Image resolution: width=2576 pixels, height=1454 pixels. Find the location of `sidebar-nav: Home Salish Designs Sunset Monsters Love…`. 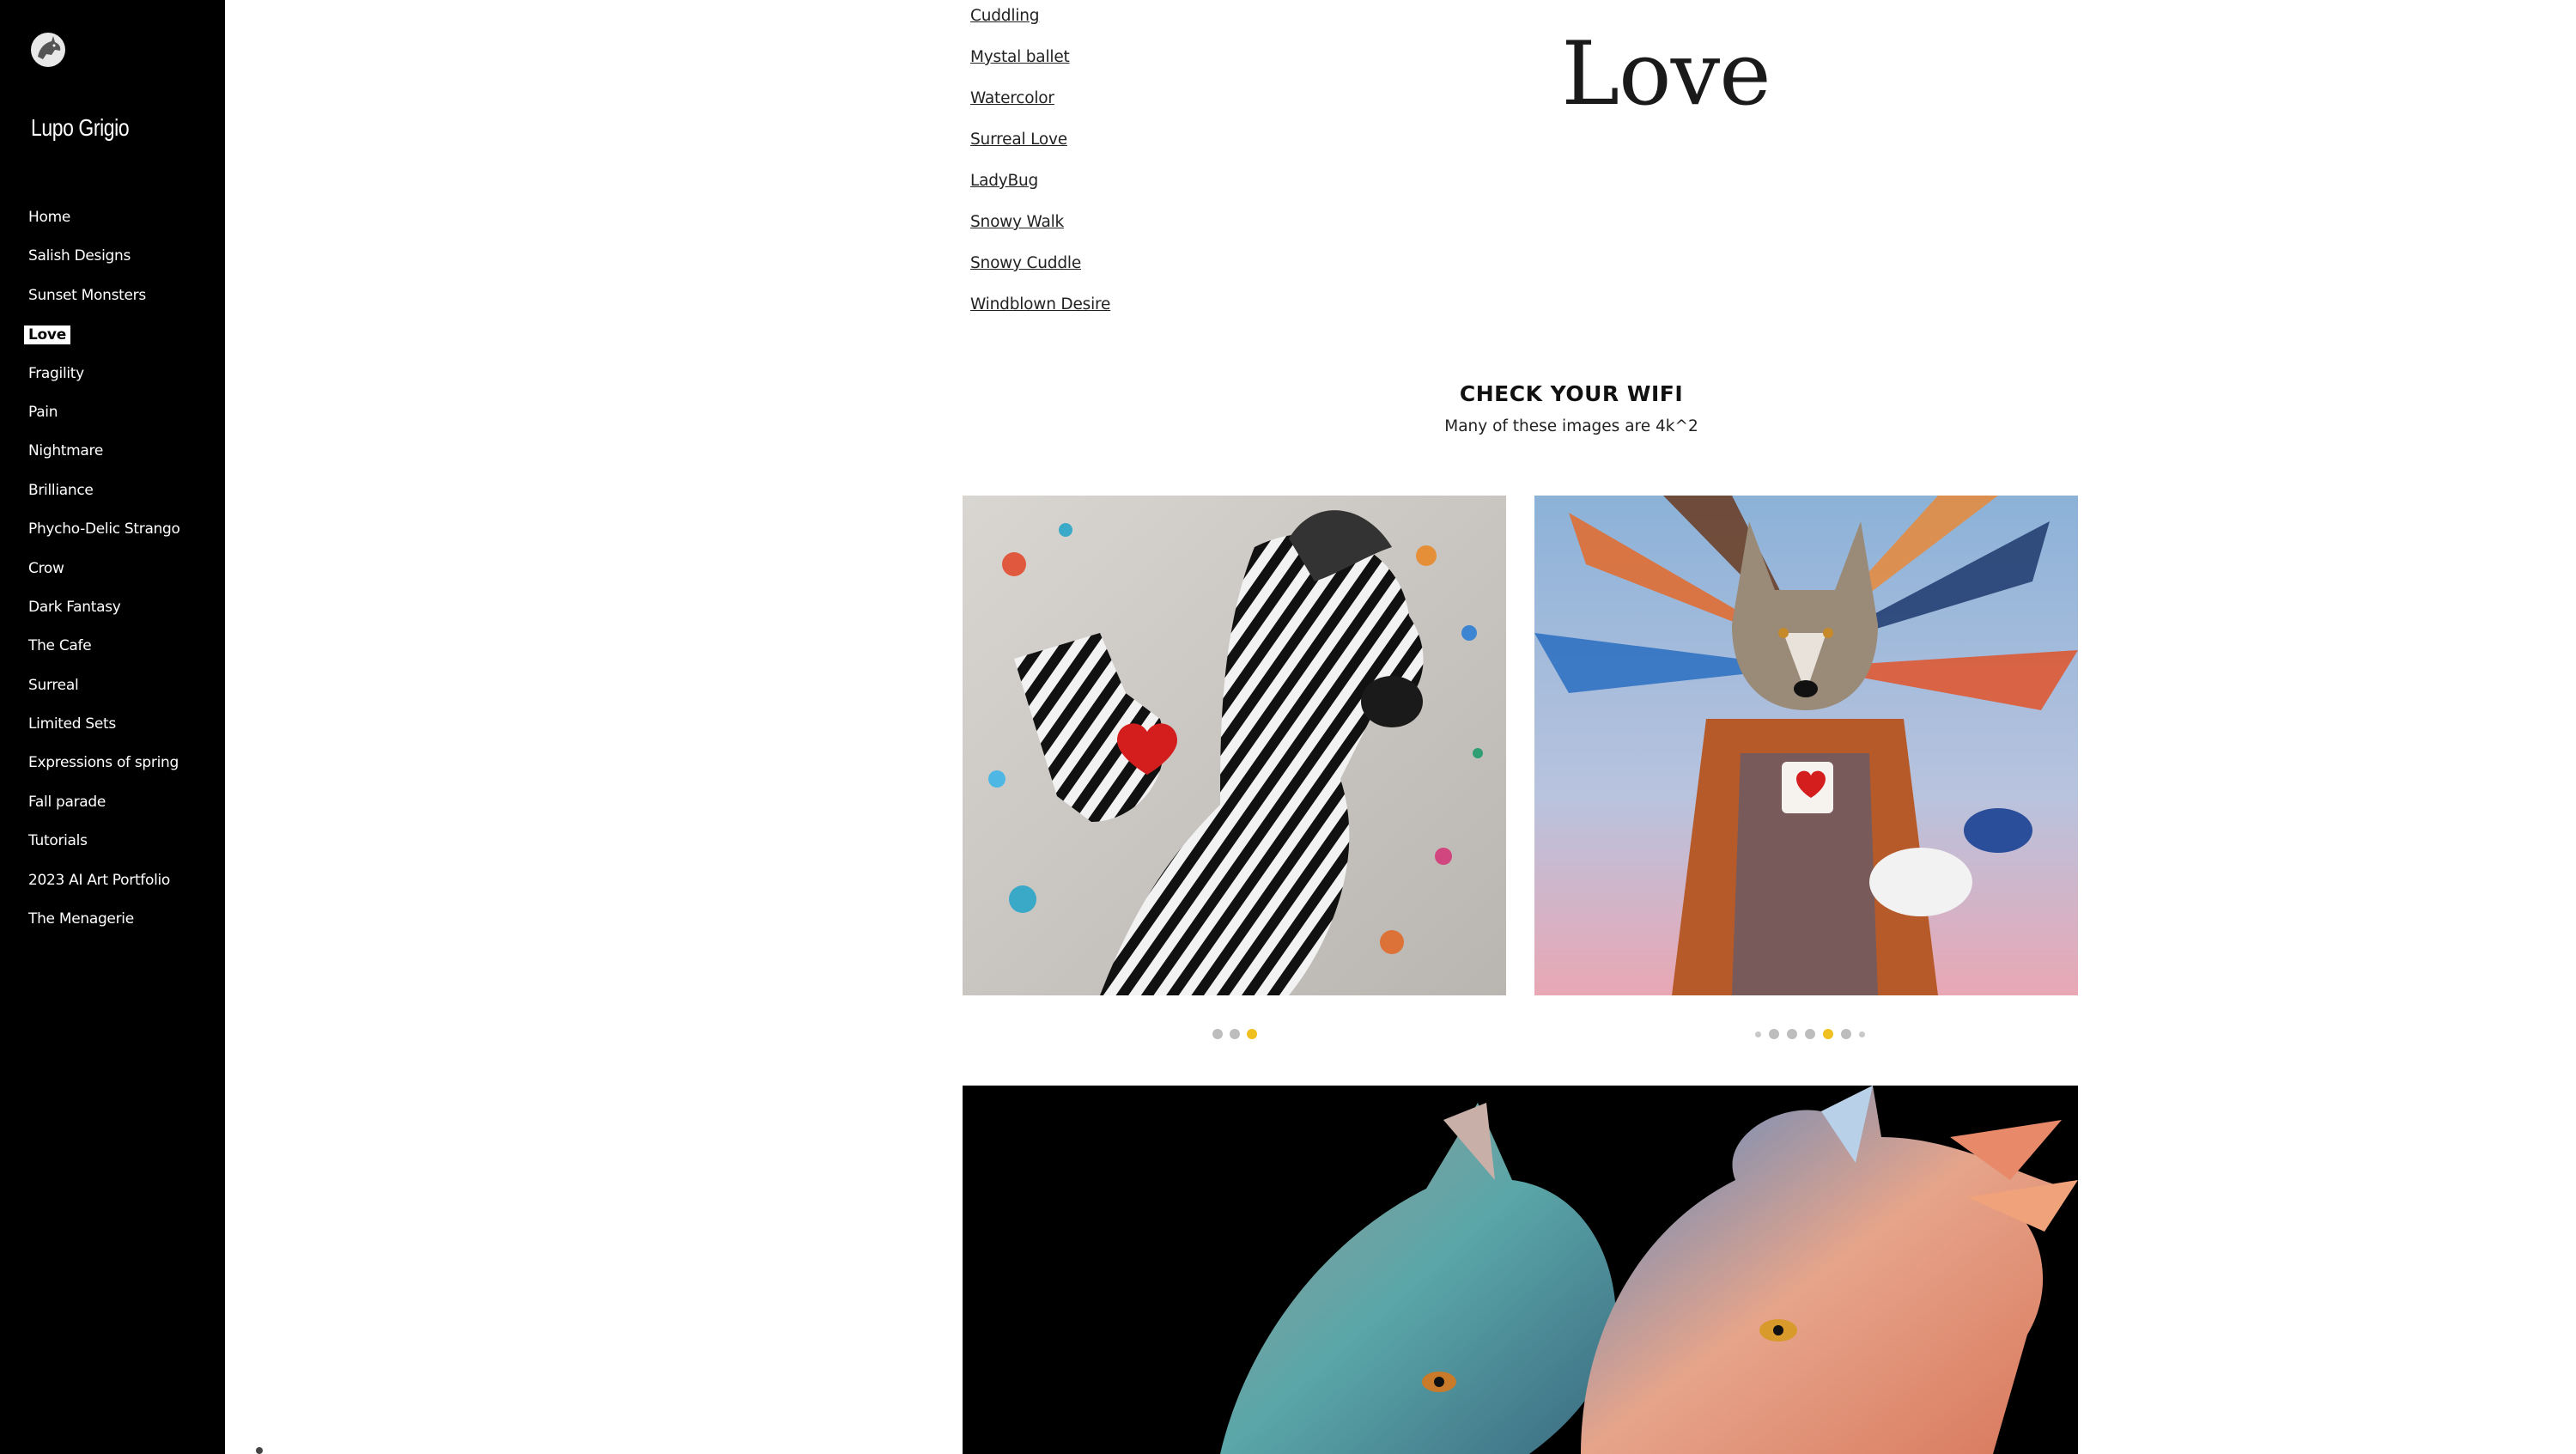

sidebar-nav: Home Salish Designs Sunset Monsters Love… is located at coordinates (112, 574).